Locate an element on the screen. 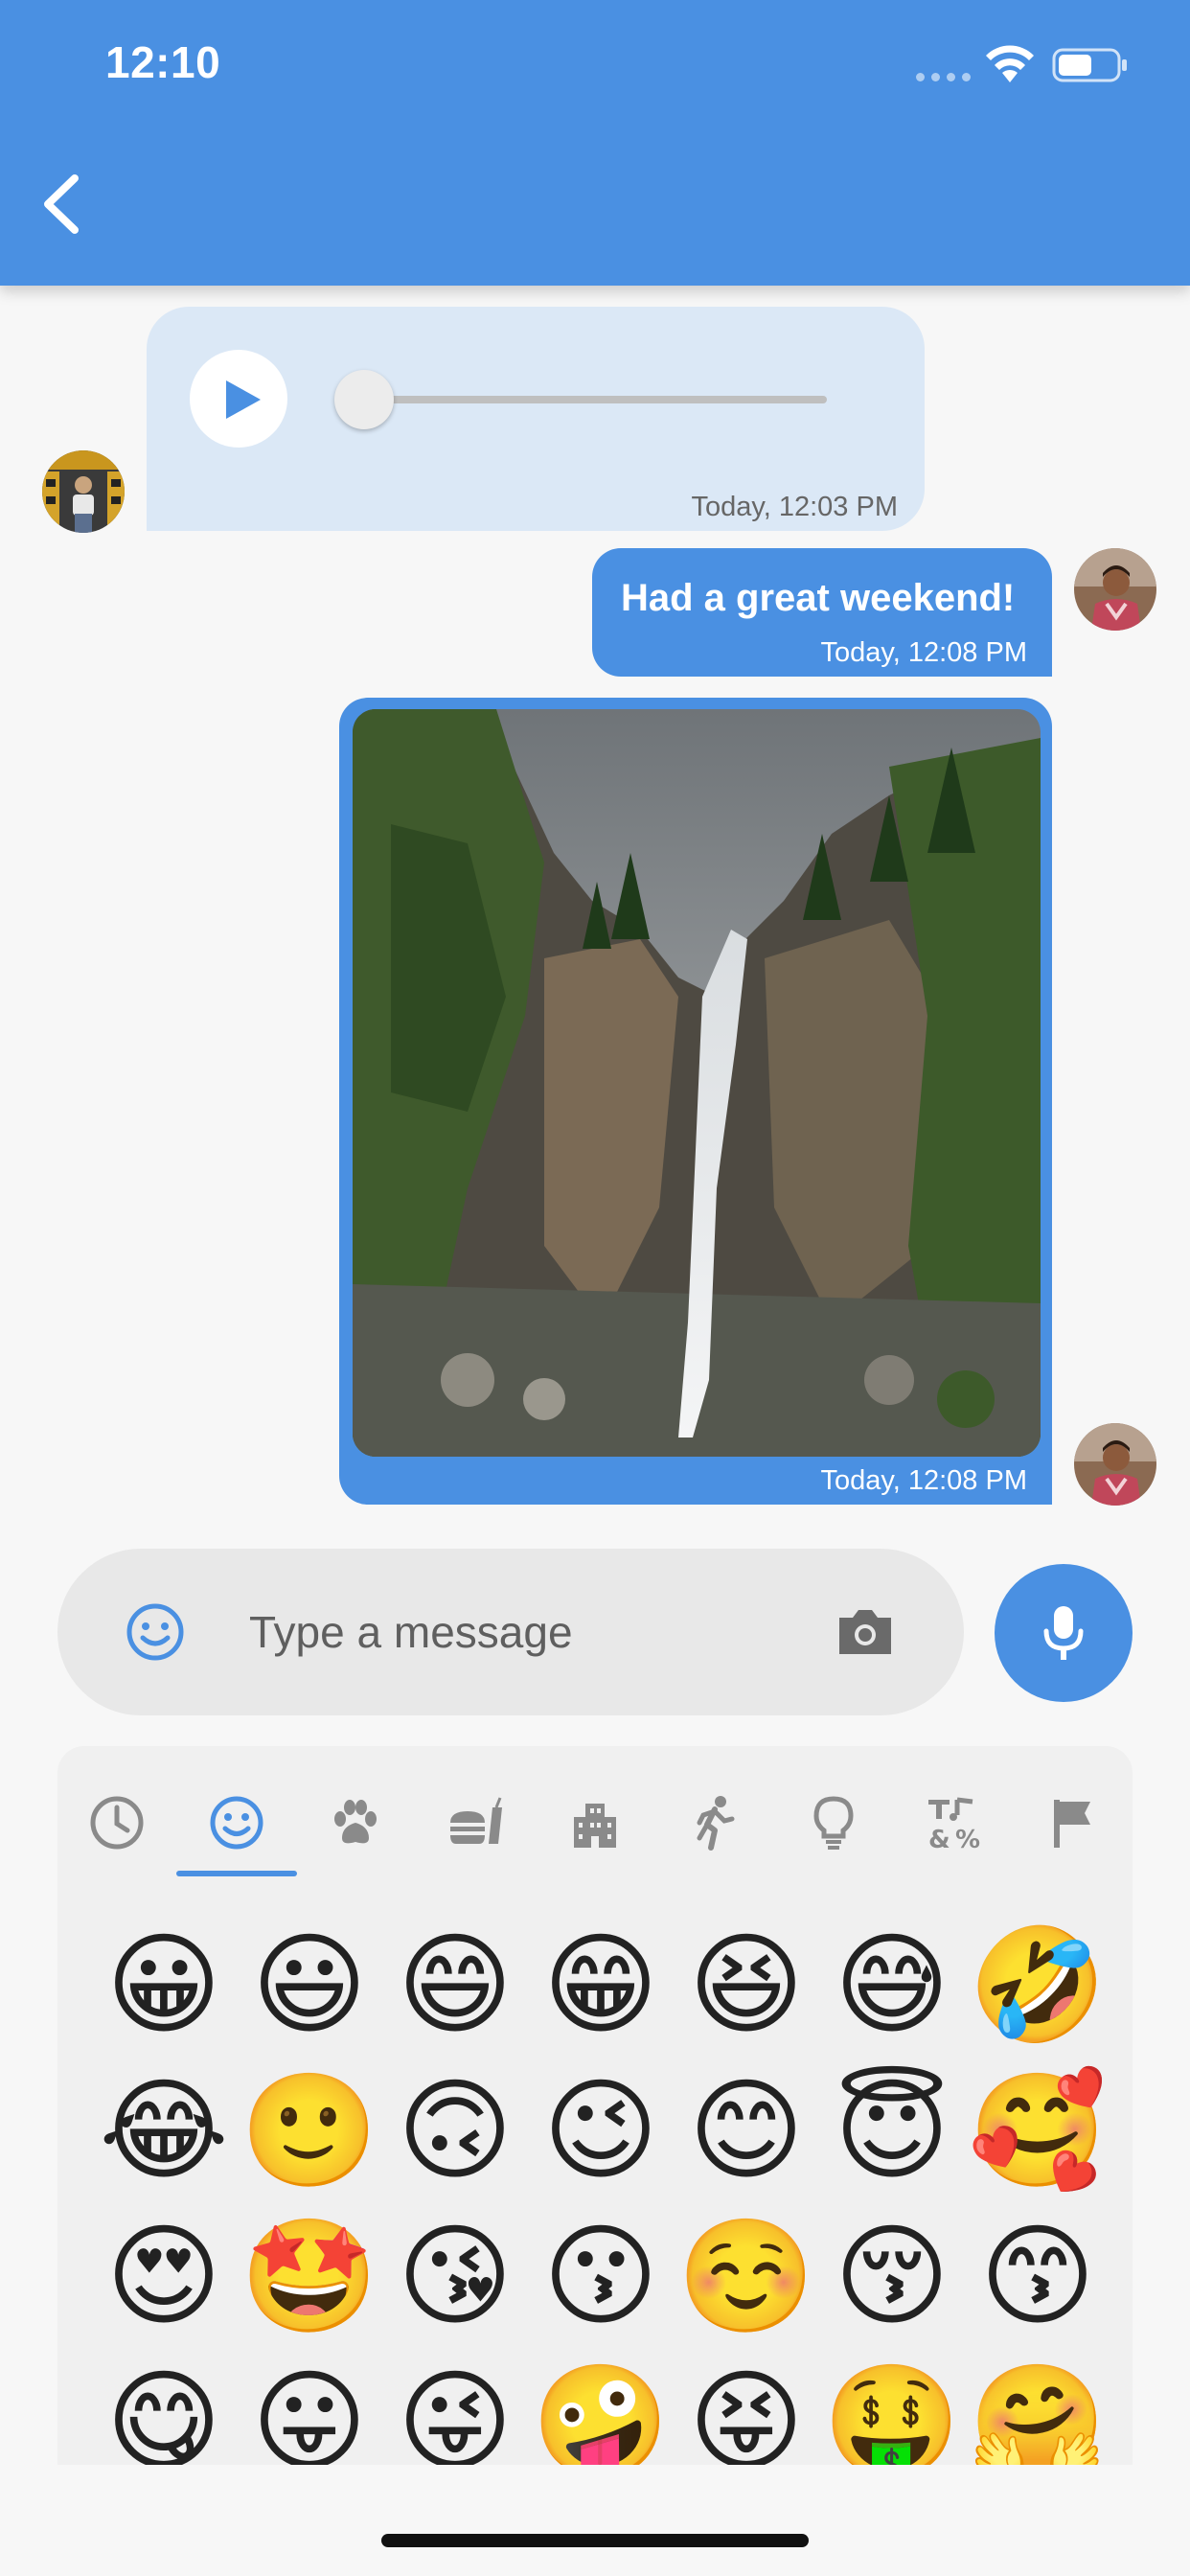 Image resolution: width=1190 pixels, height=2576 pixels. signal-icon is located at coordinates (944, 77).